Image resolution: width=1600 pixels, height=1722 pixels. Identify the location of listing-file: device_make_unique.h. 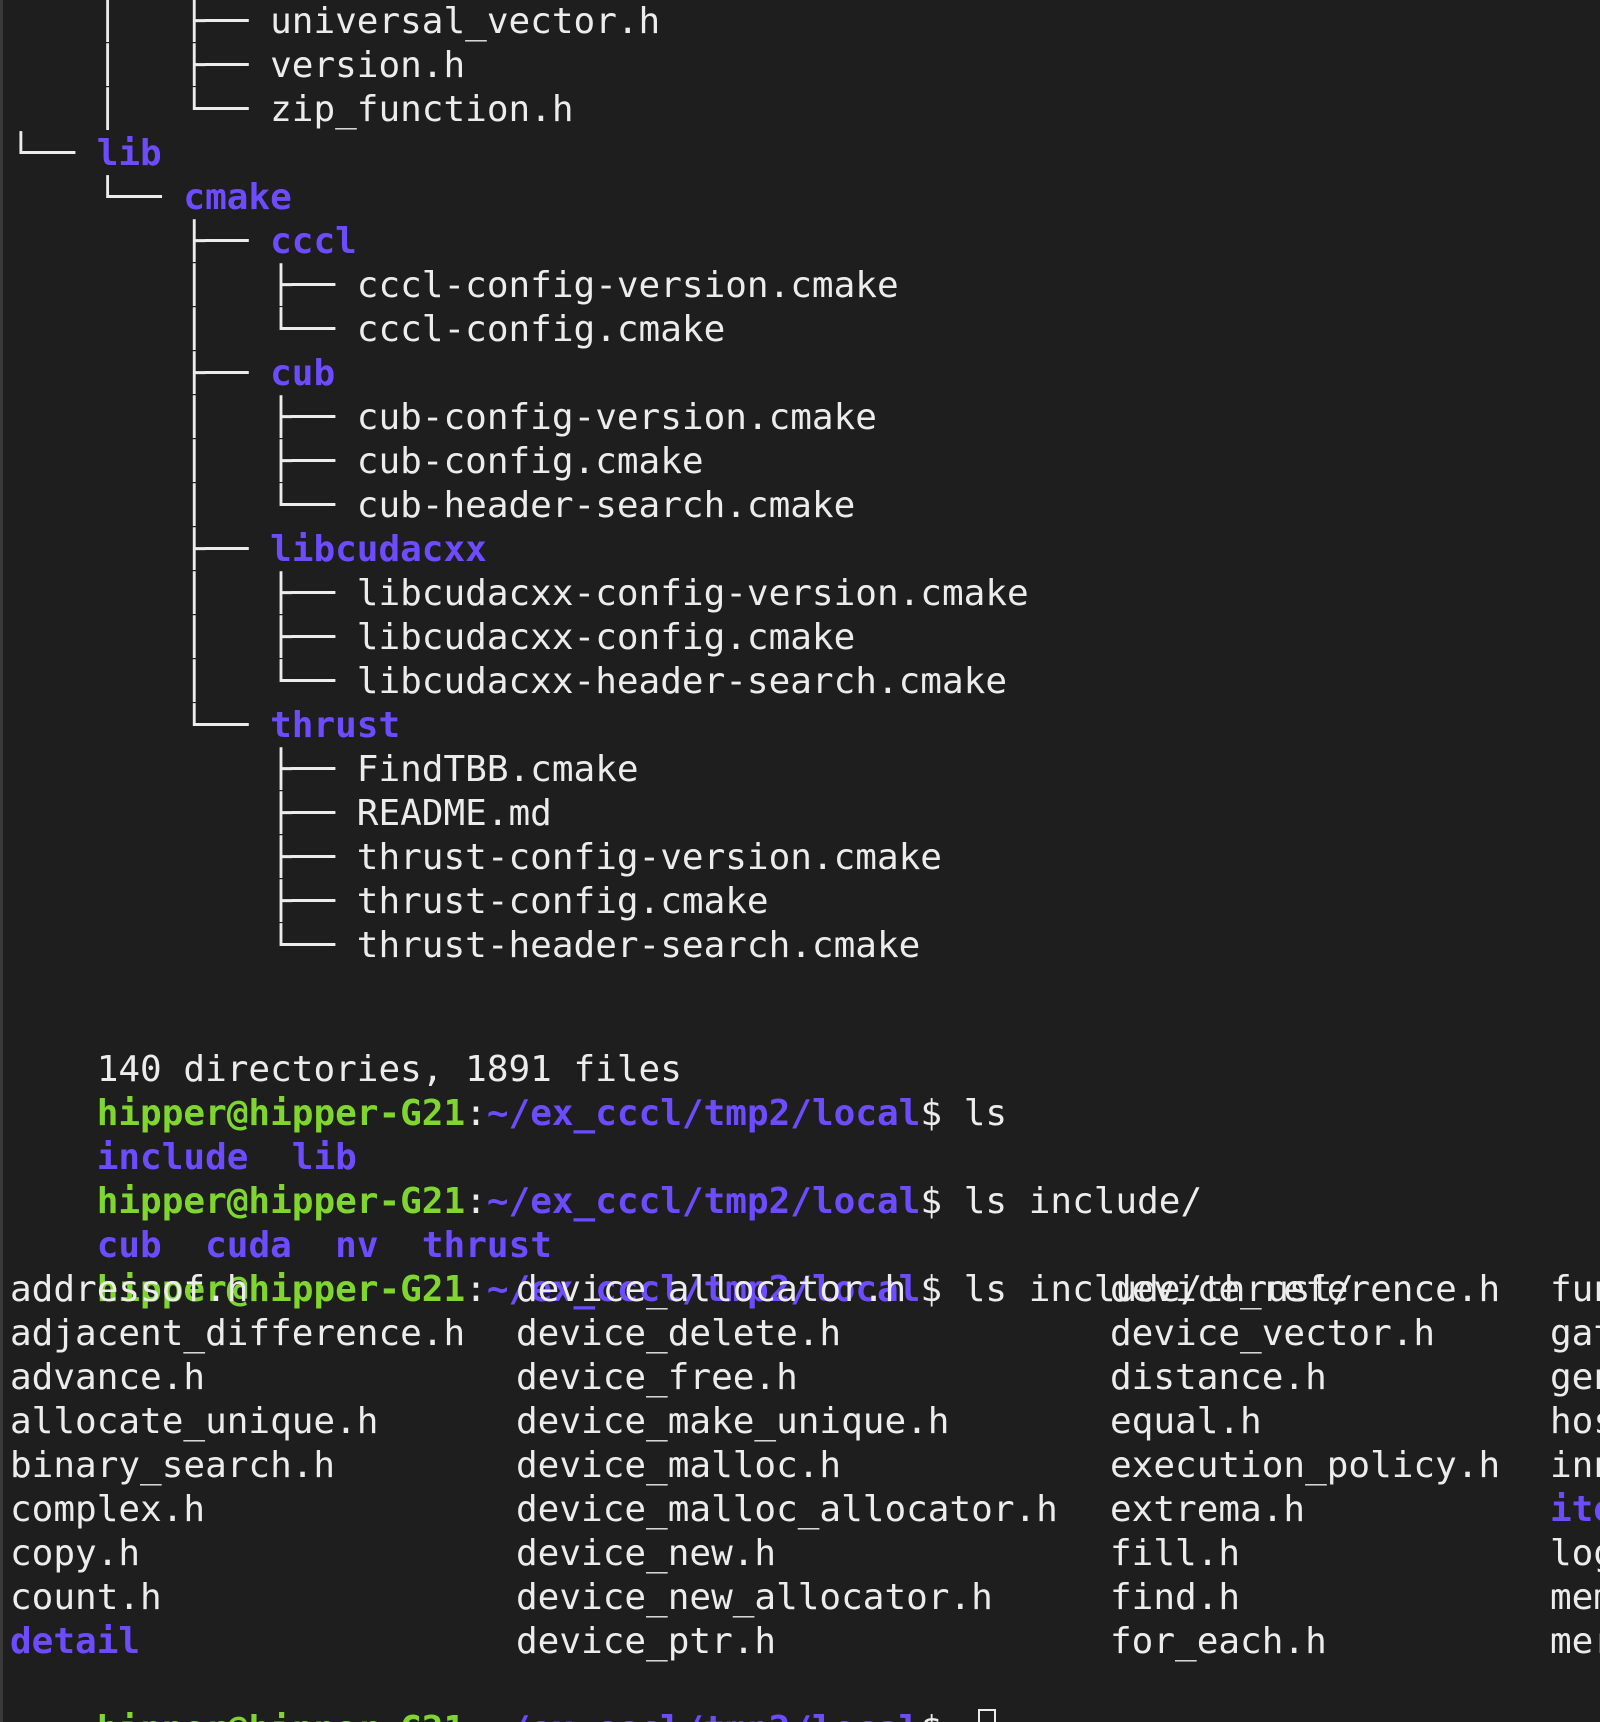
(733, 1421).